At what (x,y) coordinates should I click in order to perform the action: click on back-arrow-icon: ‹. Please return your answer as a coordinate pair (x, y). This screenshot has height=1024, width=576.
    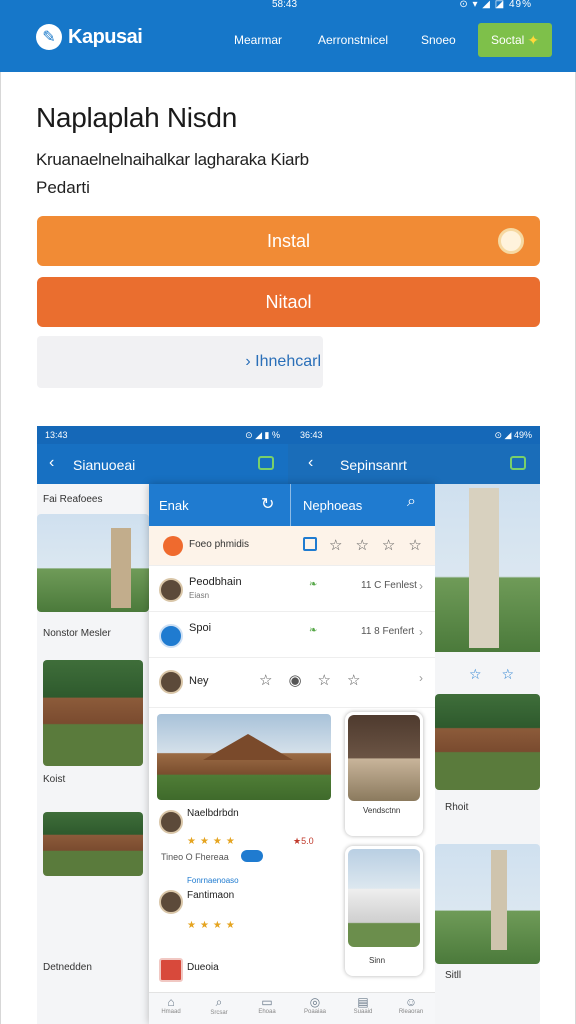
    Looking at the image, I should click on (311, 462).